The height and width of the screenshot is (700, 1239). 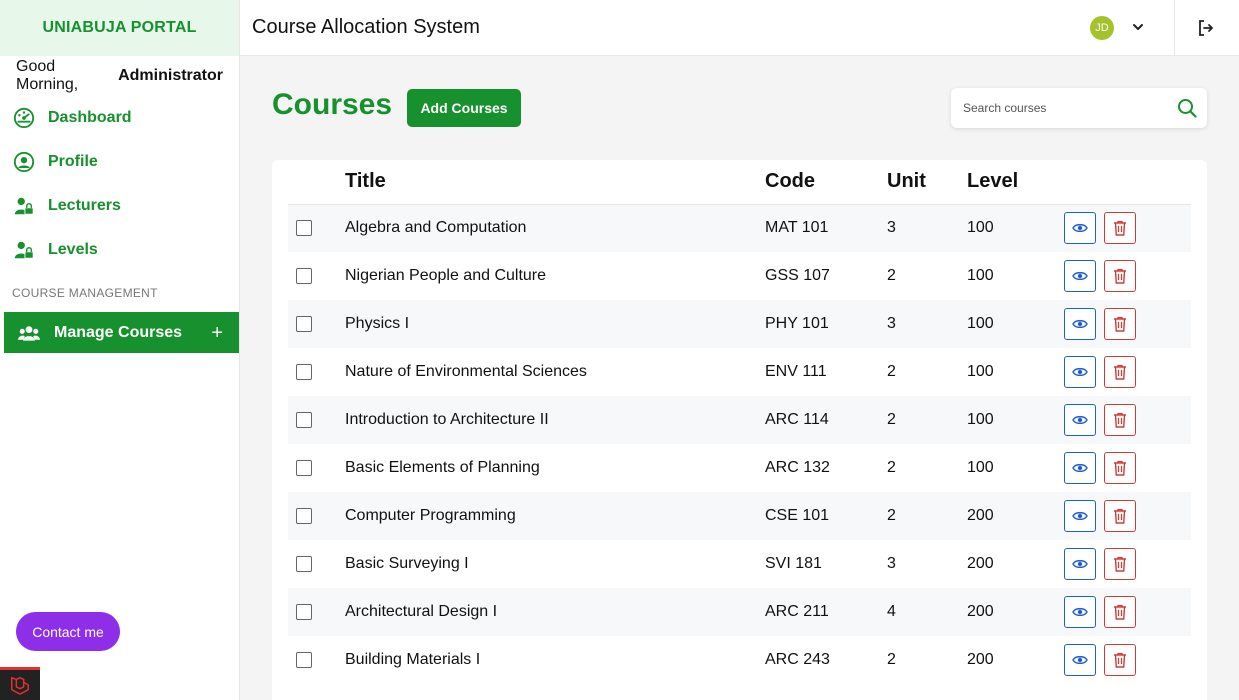 What do you see at coordinates (421, 611) in the screenshot?
I see `course-title: Architectural Design I` at bounding box center [421, 611].